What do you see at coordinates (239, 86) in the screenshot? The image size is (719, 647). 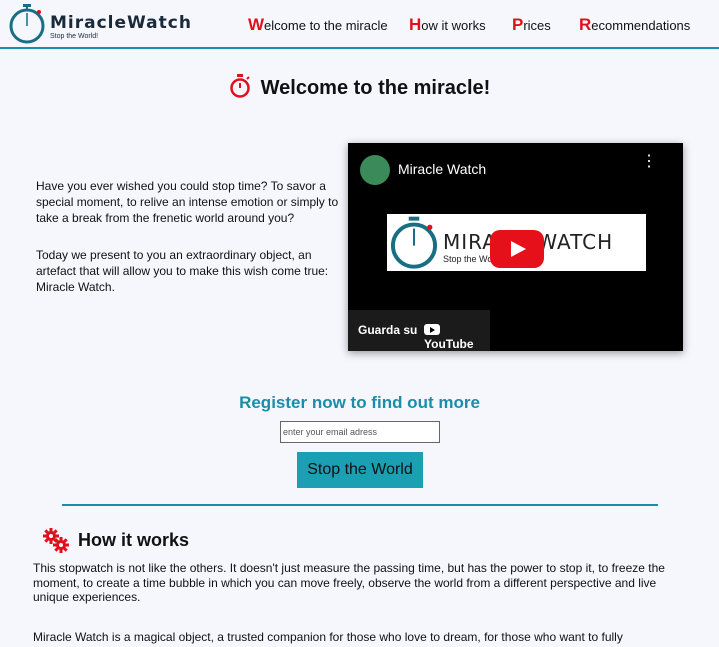 I see `stopwatch-icon` at bounding box center [239, 86].